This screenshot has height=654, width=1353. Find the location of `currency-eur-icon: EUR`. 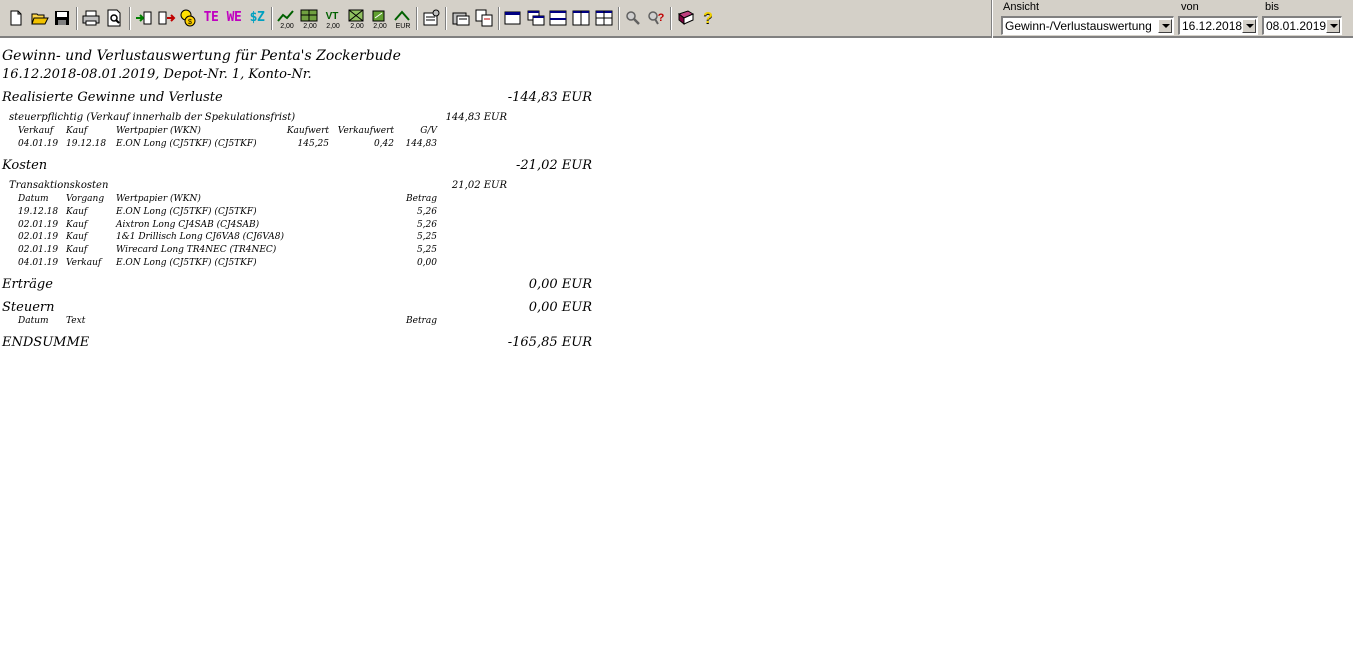

currency-eur-icon: EUR is located at coordinates (402, 19).